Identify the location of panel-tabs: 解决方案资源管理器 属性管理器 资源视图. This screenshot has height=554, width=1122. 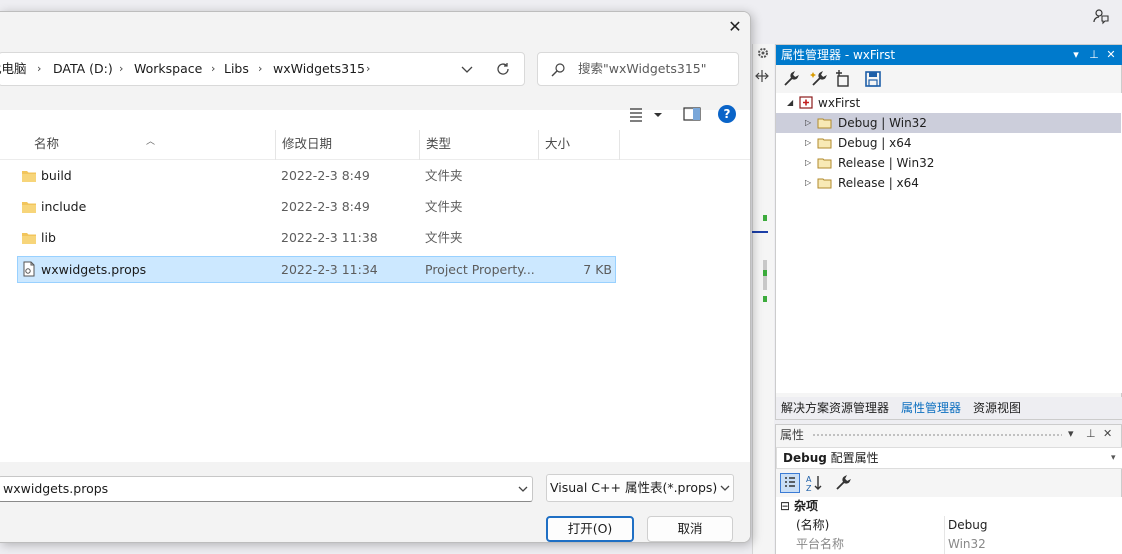
(949, 408).